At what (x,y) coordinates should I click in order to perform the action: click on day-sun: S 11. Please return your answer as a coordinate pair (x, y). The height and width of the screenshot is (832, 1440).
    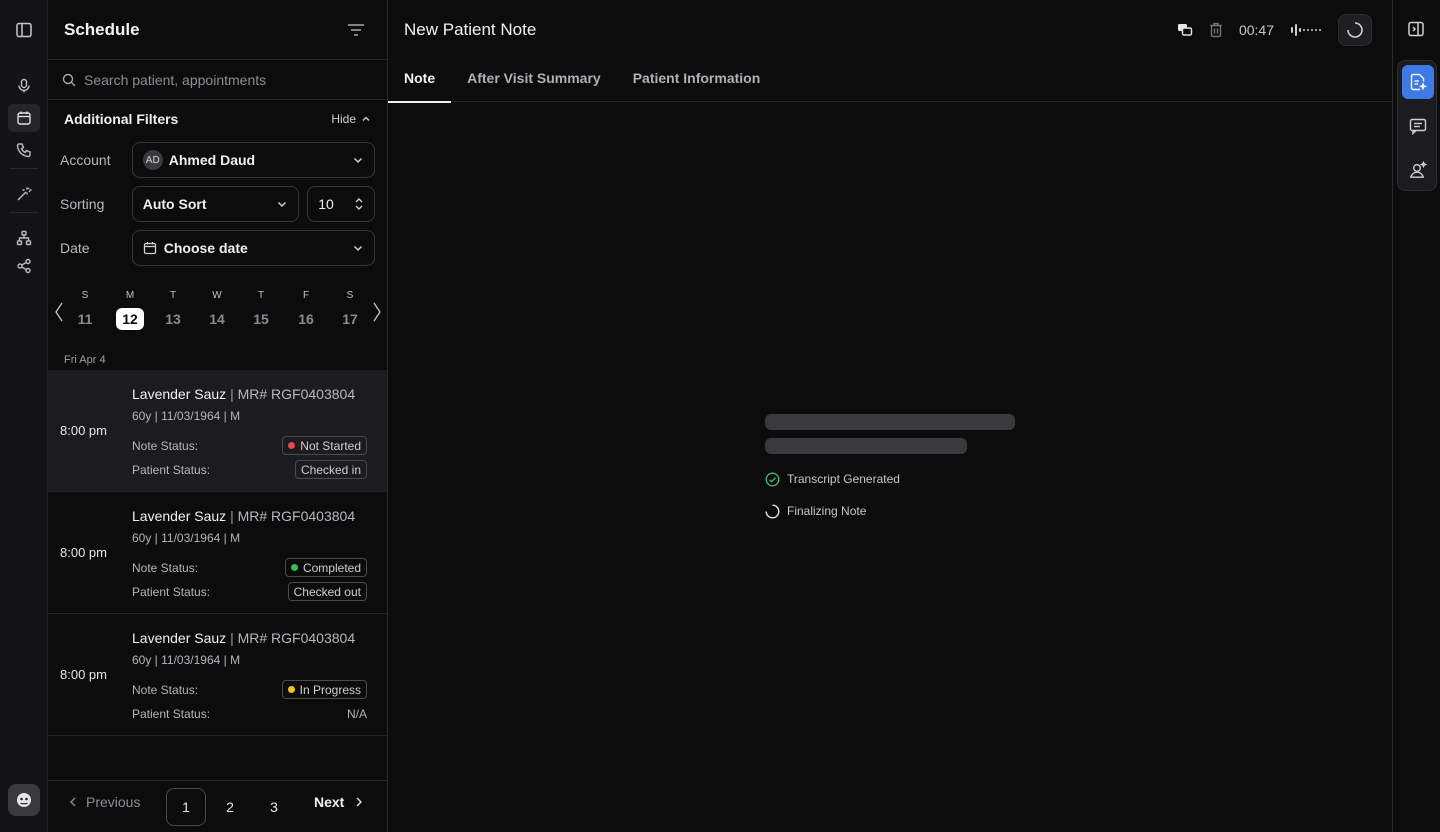
    Looking at the image, I should click on (85, 310).